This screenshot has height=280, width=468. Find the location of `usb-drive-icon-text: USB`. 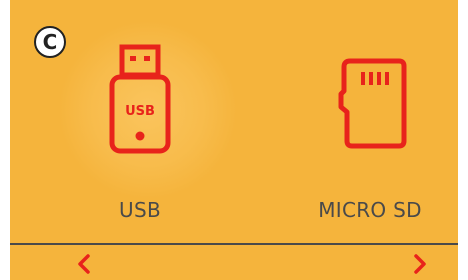

usb-drive-icon-text: USB is located at coordinates (140, 111).